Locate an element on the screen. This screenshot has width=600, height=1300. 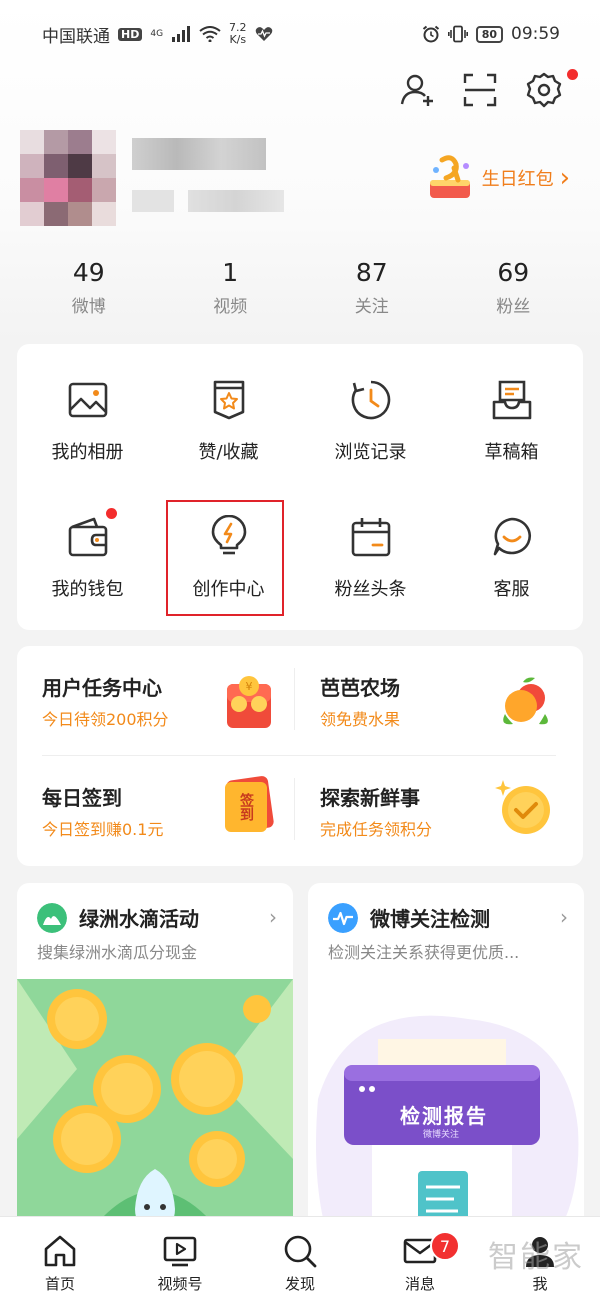
nav-discover: 发现 is located at coordinates (300, 1258).